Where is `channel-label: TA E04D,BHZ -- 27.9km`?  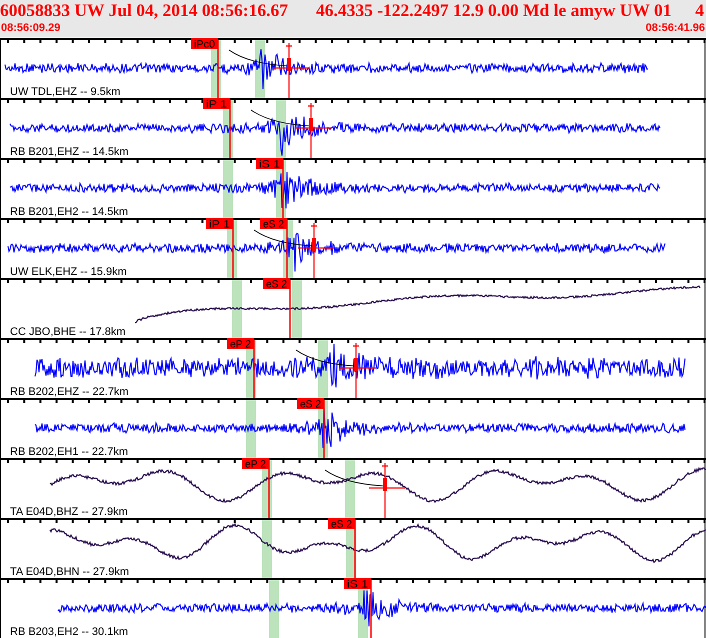
channel-label: TA E04D,BHZ -- 27.9km is located at coordinates (69, 512).